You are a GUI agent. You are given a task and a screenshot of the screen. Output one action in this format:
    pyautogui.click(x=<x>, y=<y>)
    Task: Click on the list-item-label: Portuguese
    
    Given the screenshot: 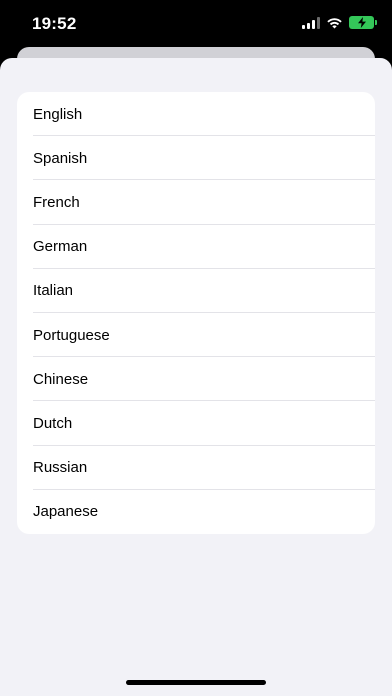 What is the action you would take?
    pyautogui.click(x=71, y=335)
    